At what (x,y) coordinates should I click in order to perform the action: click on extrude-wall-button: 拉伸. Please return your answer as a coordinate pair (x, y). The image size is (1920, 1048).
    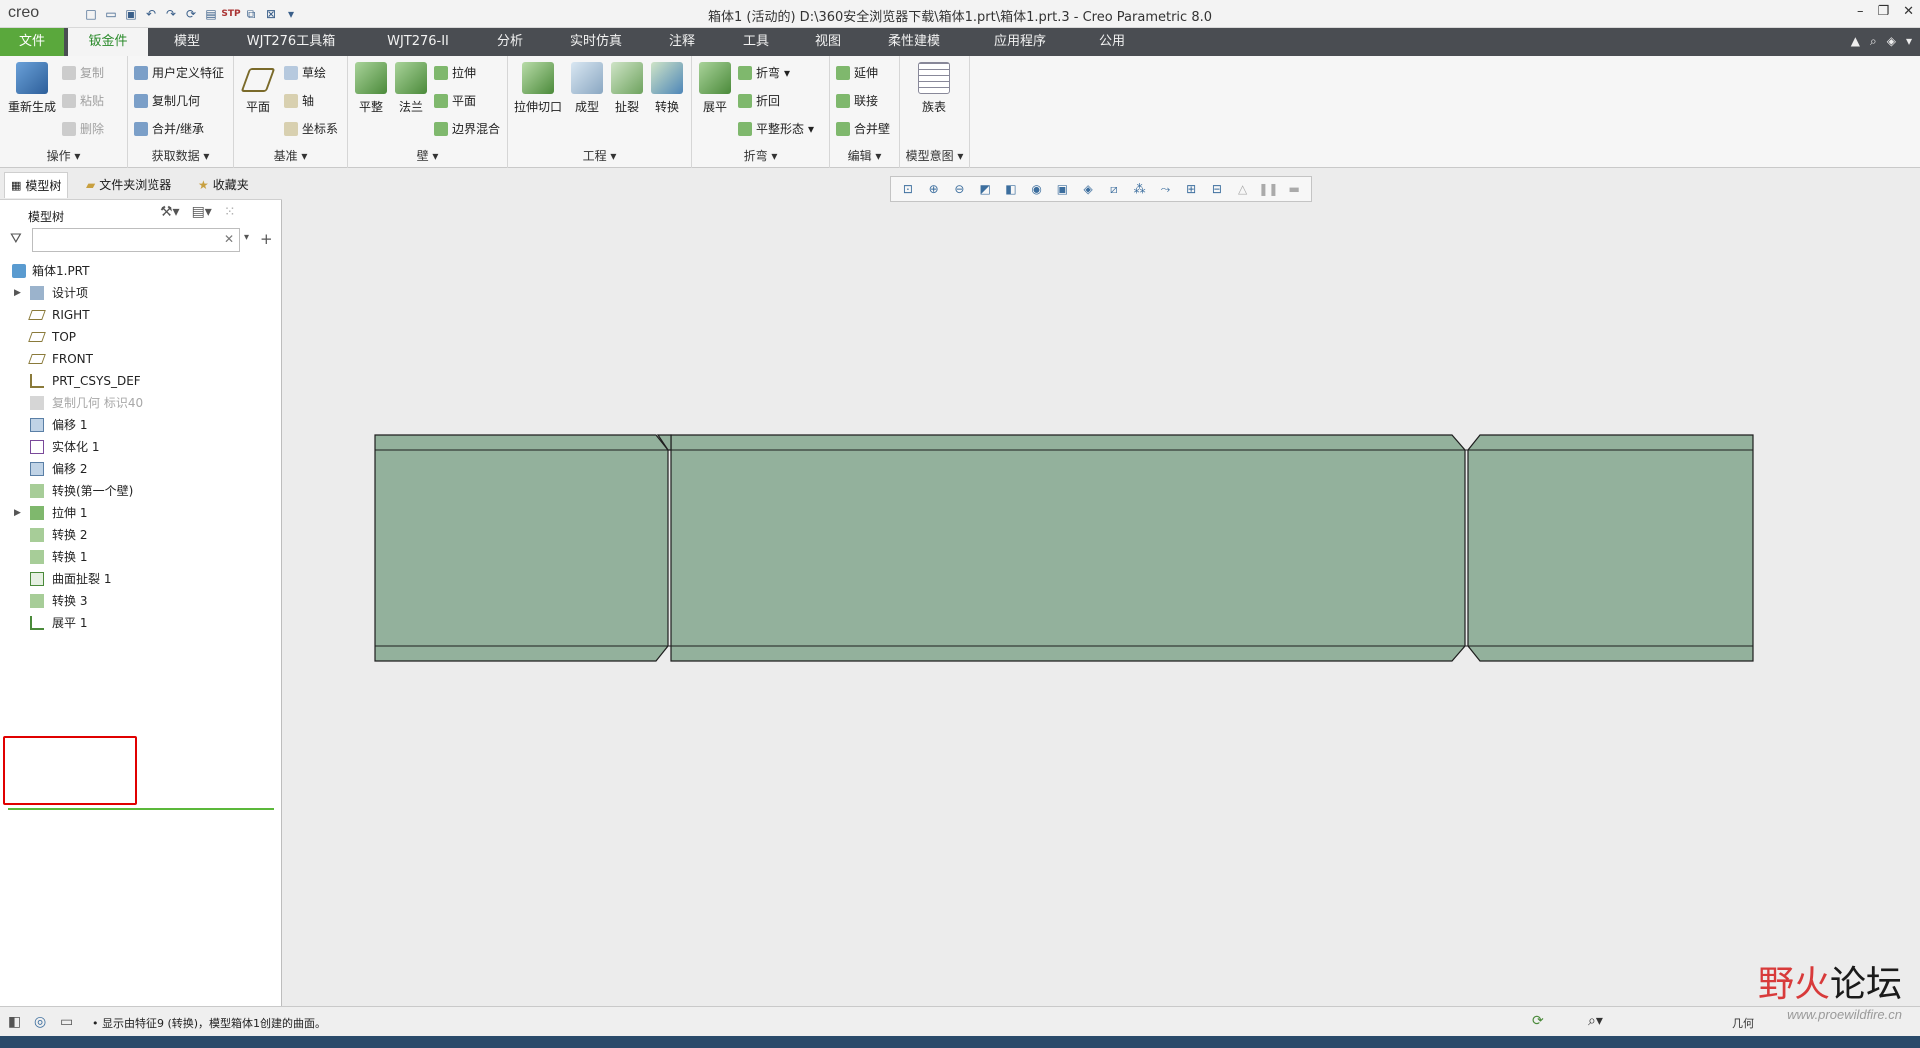
    Looking at the image, I should click on (455, 72).